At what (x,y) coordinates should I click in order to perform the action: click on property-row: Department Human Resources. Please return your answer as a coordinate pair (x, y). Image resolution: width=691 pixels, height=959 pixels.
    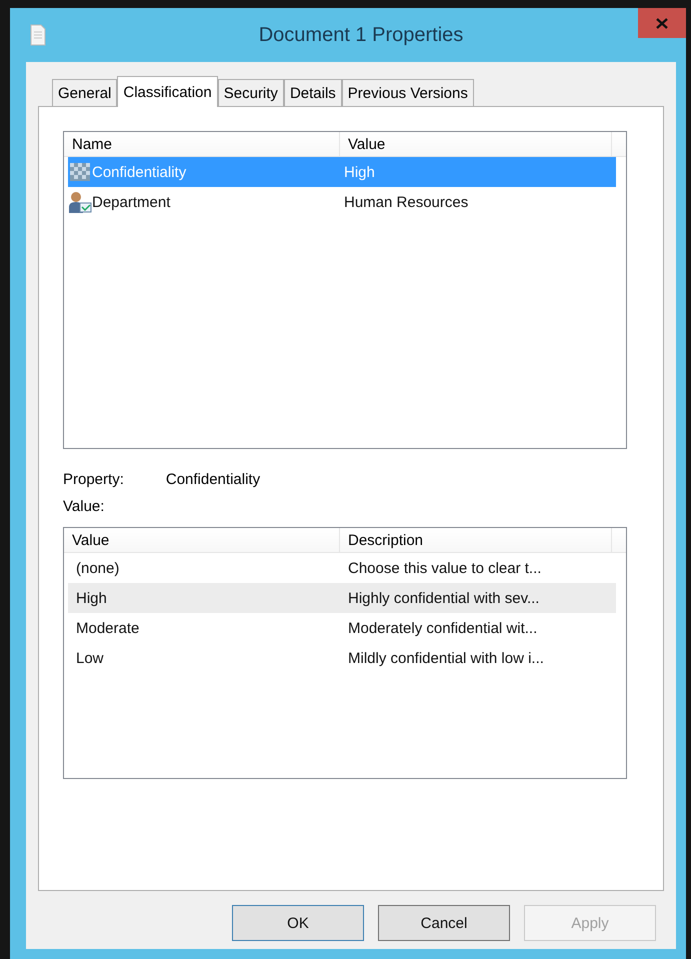
    Looking at the image, I should click on (342, 202).